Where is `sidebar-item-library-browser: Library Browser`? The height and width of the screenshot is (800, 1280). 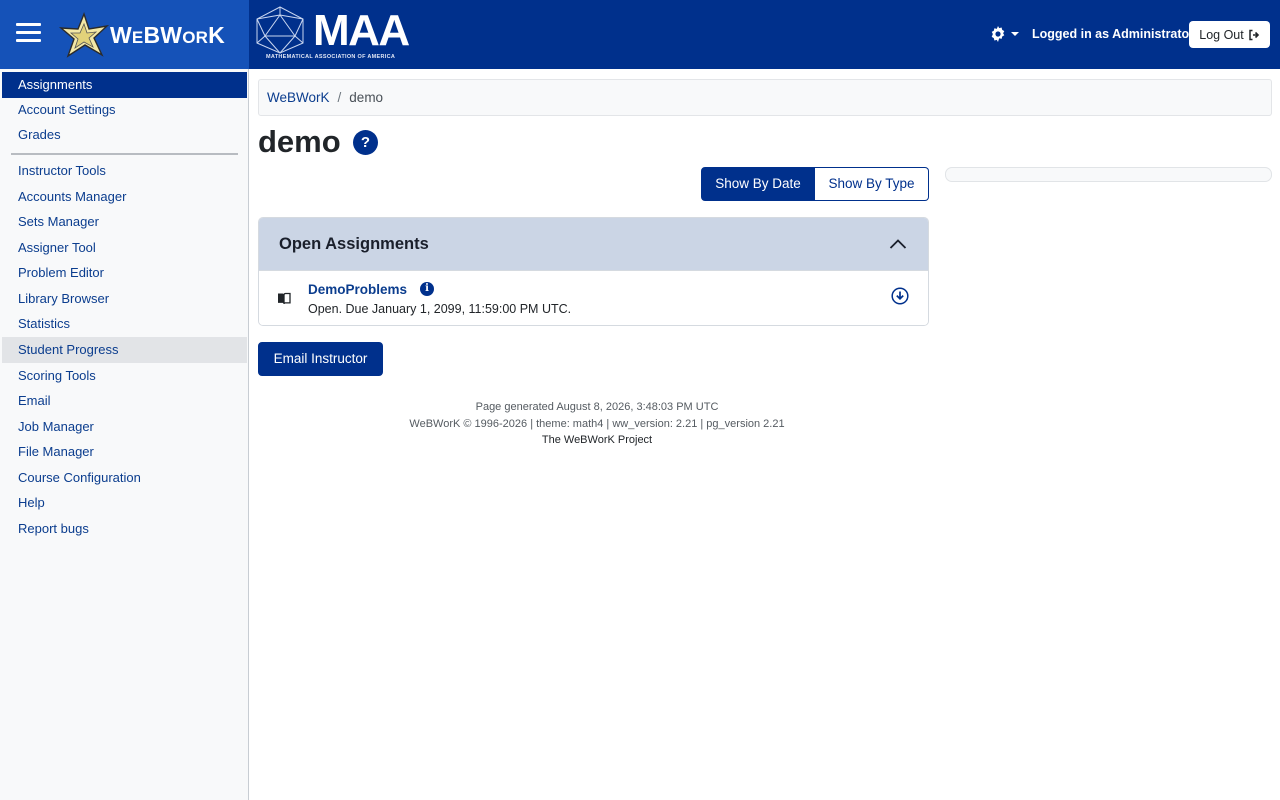
sidebar-item-library-browser: Library Browser is located at coordinates (124, 299).